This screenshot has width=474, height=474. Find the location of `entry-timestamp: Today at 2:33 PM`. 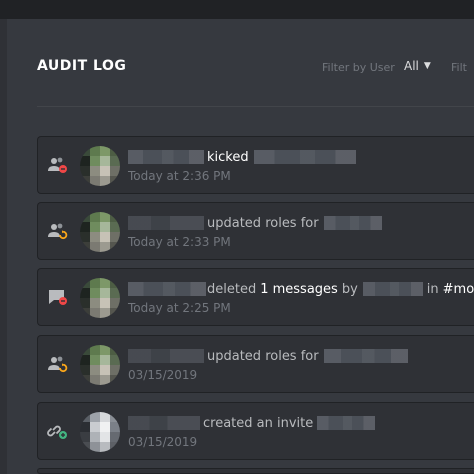

entry-timestamp: Today at 2:33 PM is located at coordinates (179, 242).